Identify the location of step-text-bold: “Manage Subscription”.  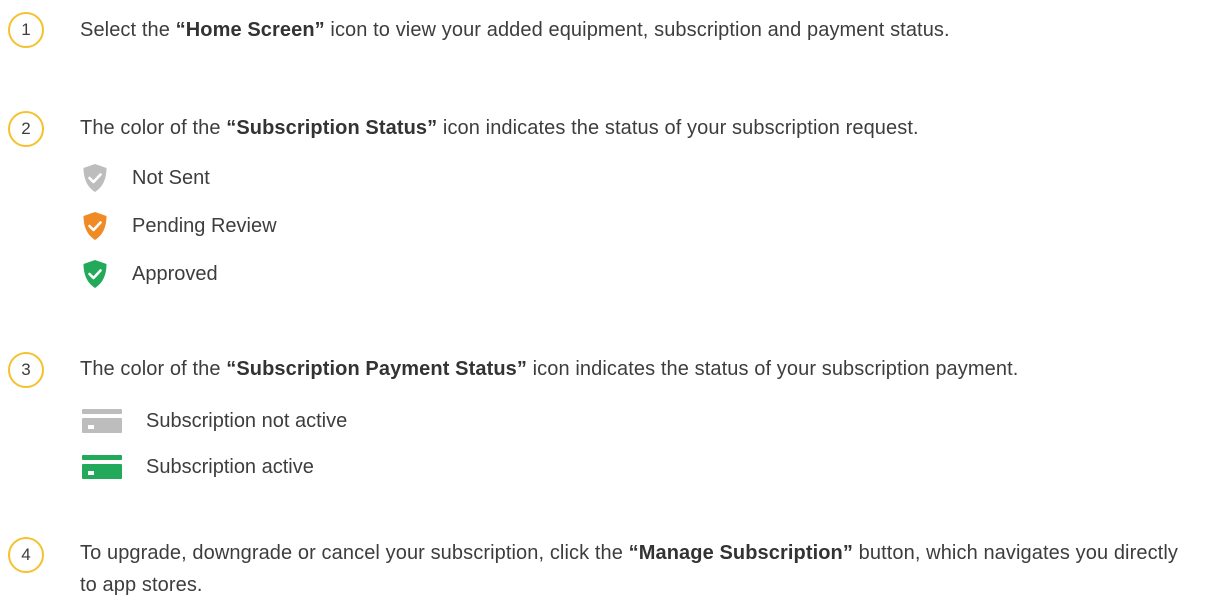
(740, 553).